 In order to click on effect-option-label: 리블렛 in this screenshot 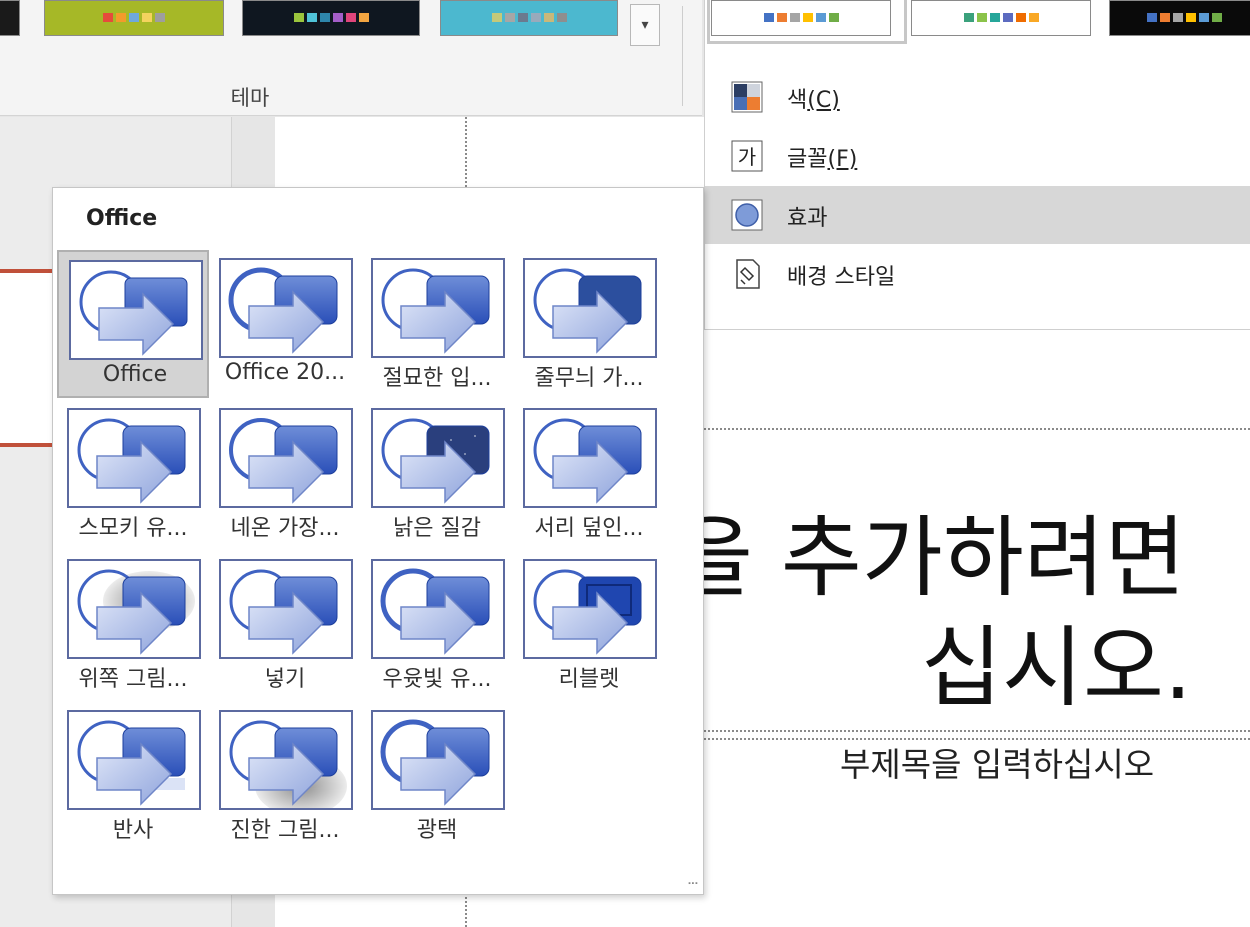, I will do `click(589, 679)`.